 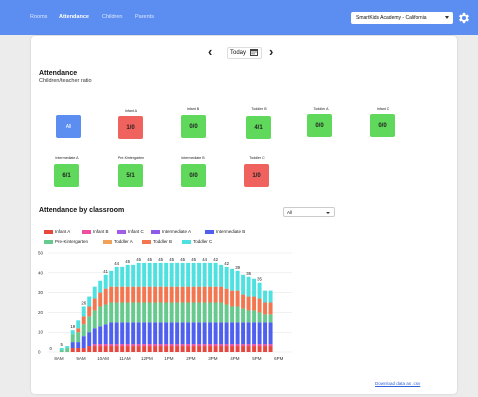 I want to click on date-label: Today, so click(x=238, y=53).